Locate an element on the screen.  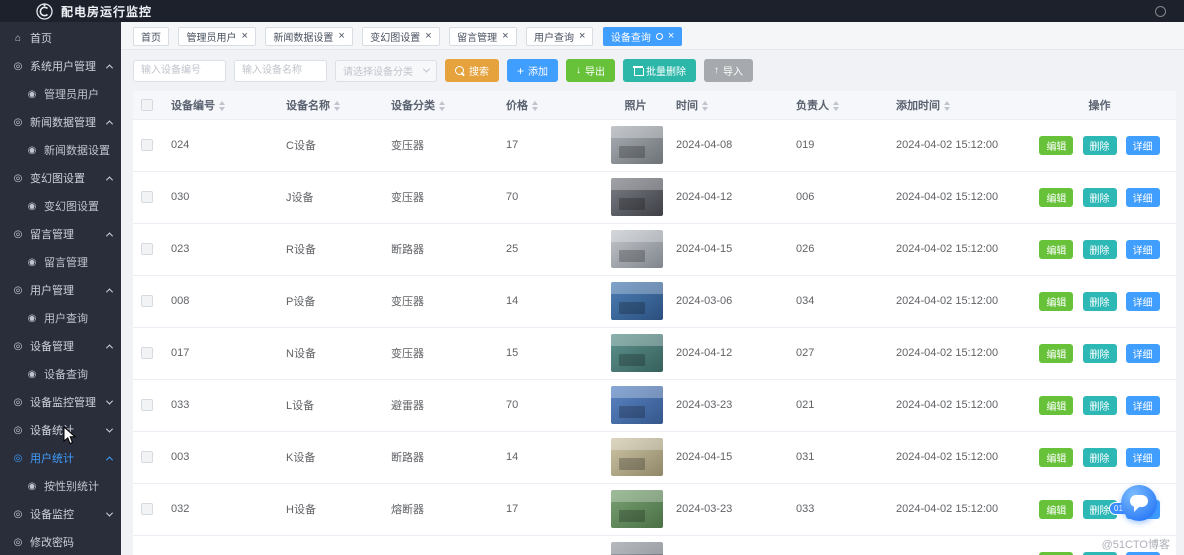
column-header-6: 负责人 is located at coordinates (838, 105).